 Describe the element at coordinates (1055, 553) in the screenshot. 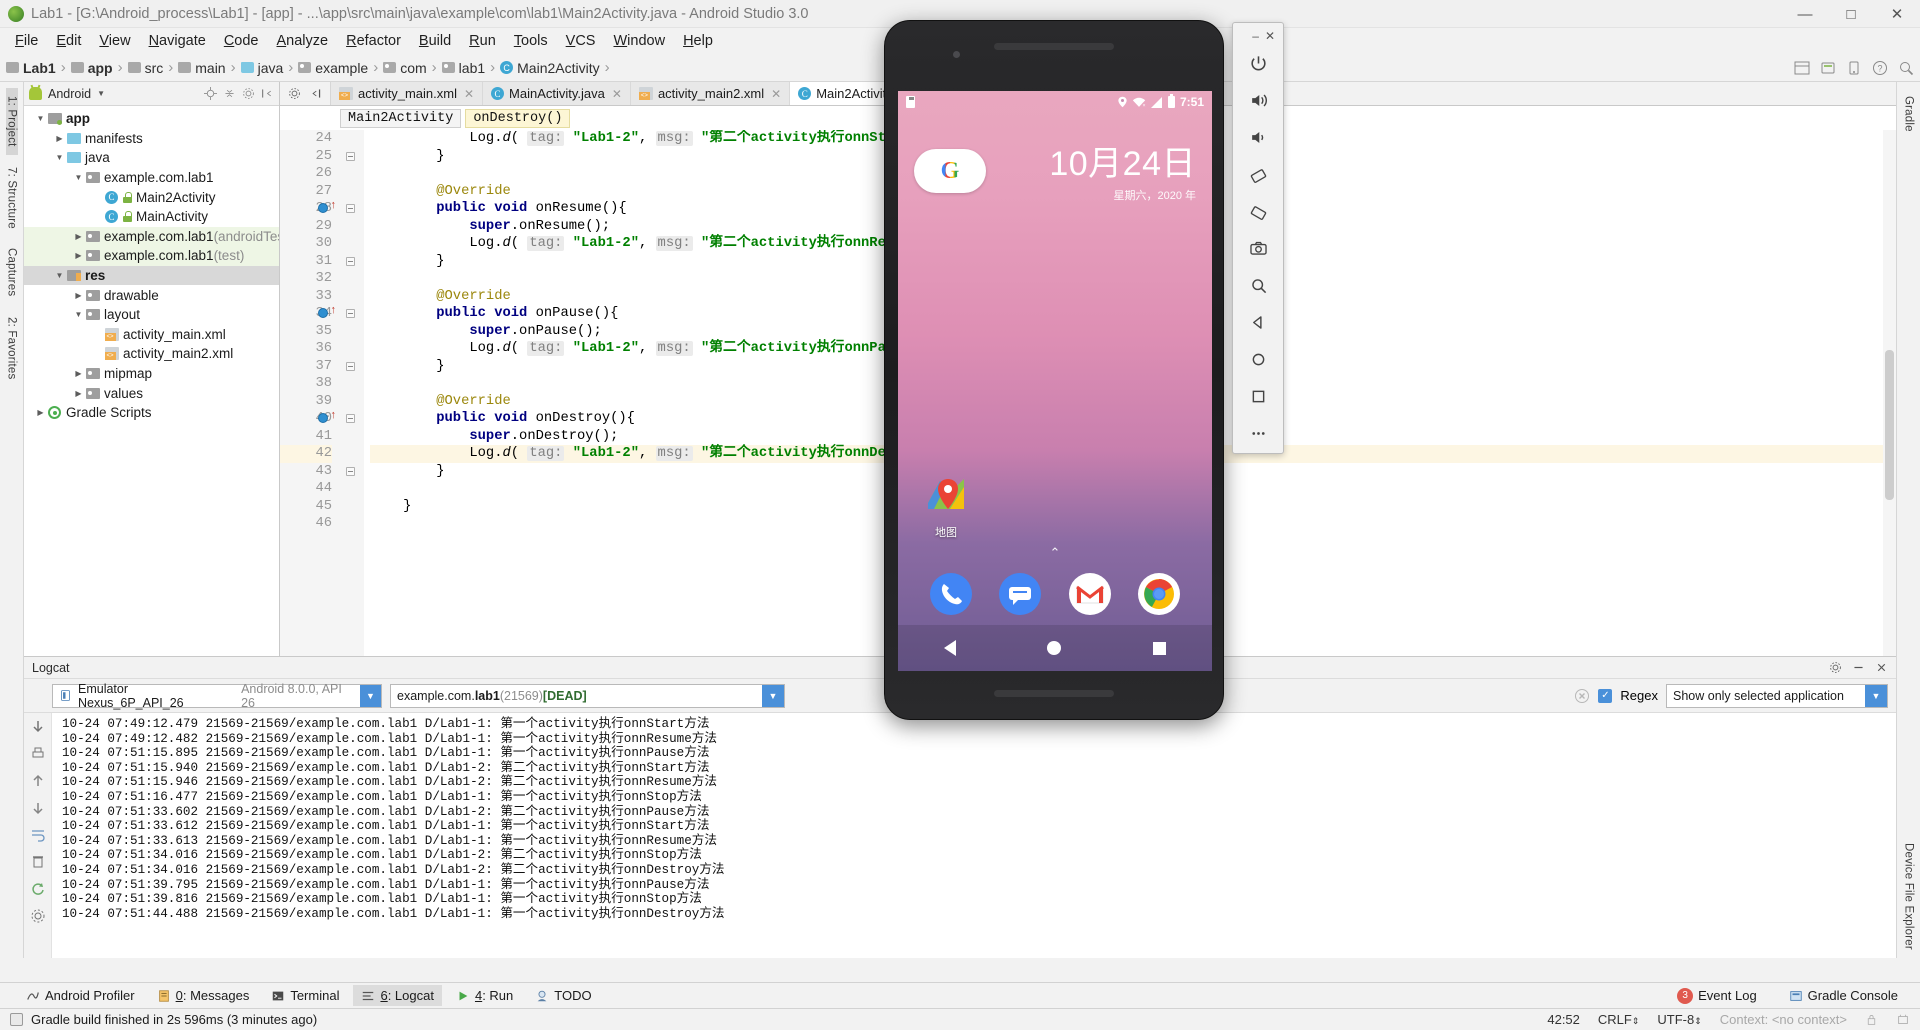

I see `app-drawer-chevron-icon: ⌃` at that location.